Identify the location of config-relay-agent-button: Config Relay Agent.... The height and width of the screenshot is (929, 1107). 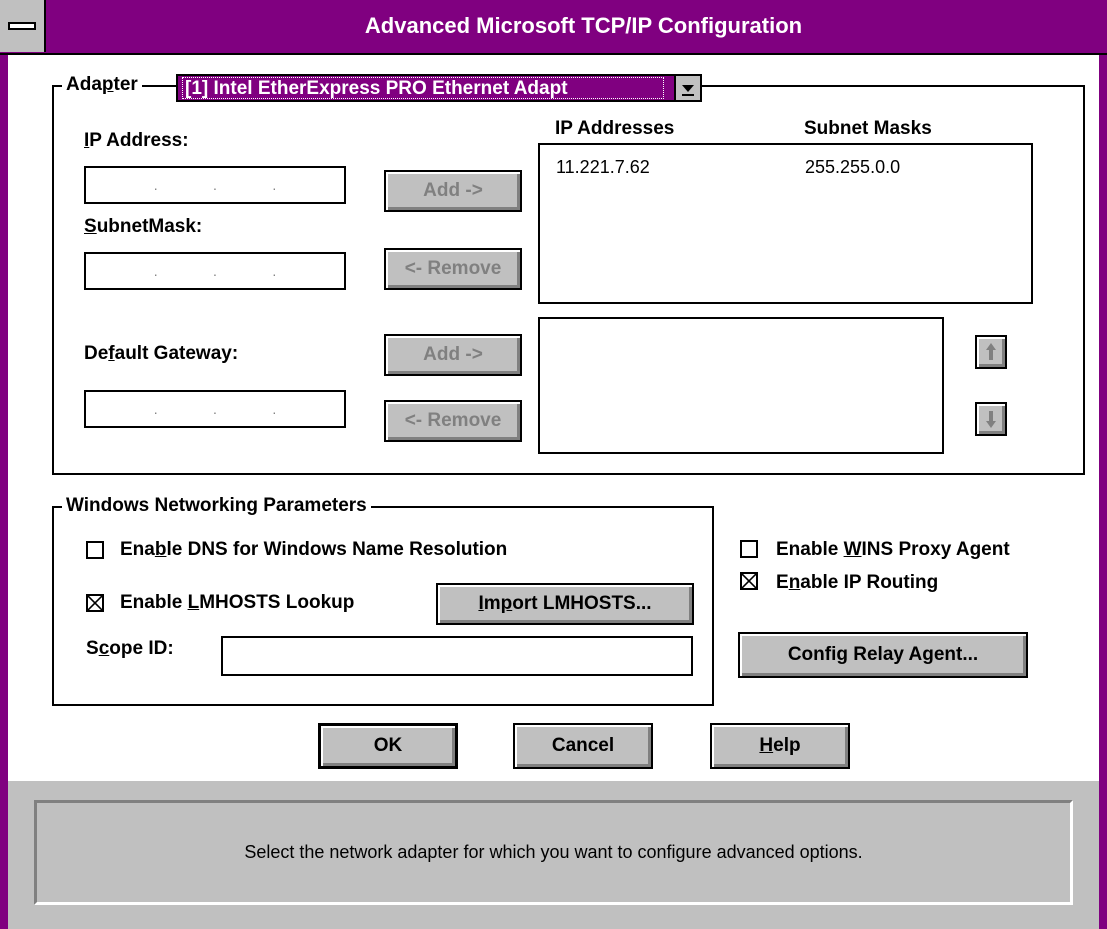
(883, 655).